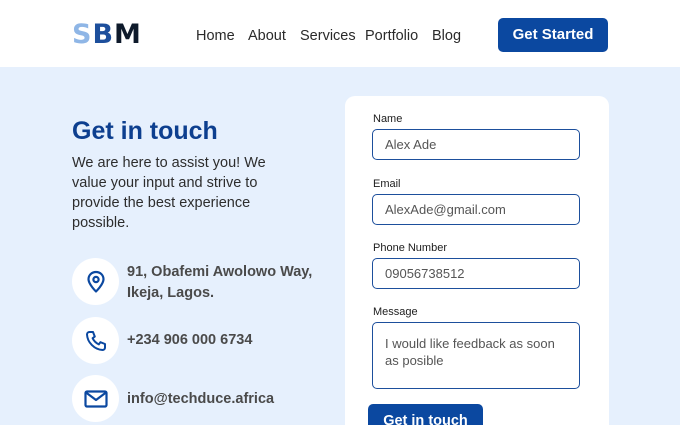 Image resolution: width=680 pixels, height=425 pixels. I want to click on email-field: AlexAde@gmail.com, so click(476, 209).